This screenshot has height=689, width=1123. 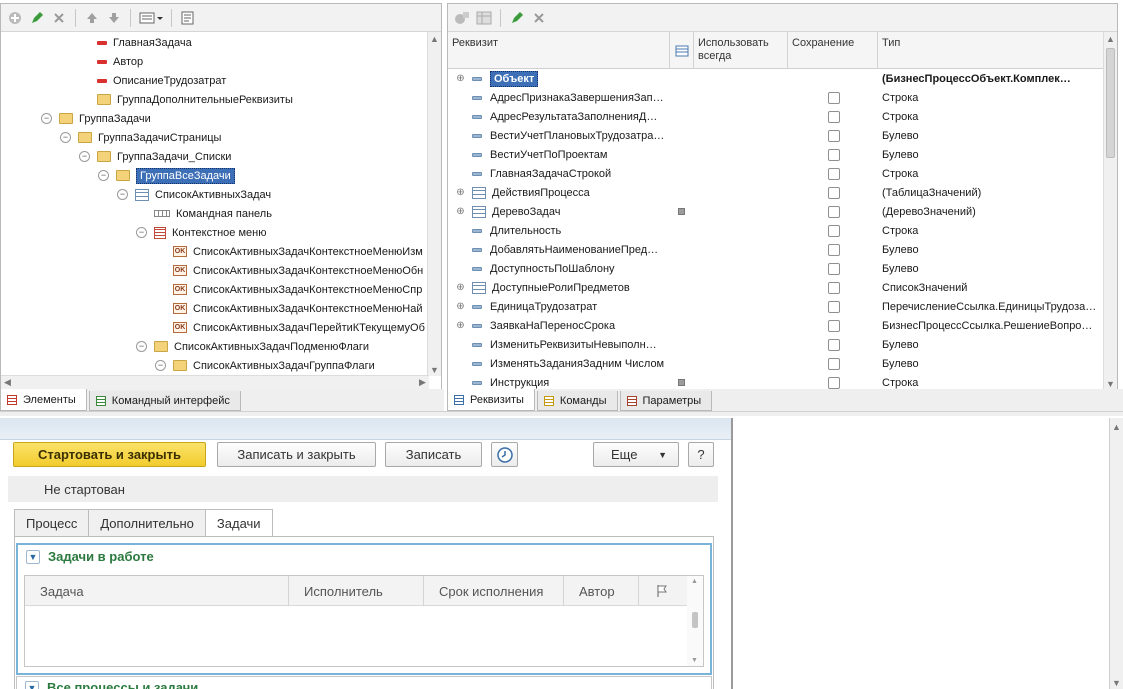 I want to click on tab-elements: Элементы, so click(x=43, y=400).